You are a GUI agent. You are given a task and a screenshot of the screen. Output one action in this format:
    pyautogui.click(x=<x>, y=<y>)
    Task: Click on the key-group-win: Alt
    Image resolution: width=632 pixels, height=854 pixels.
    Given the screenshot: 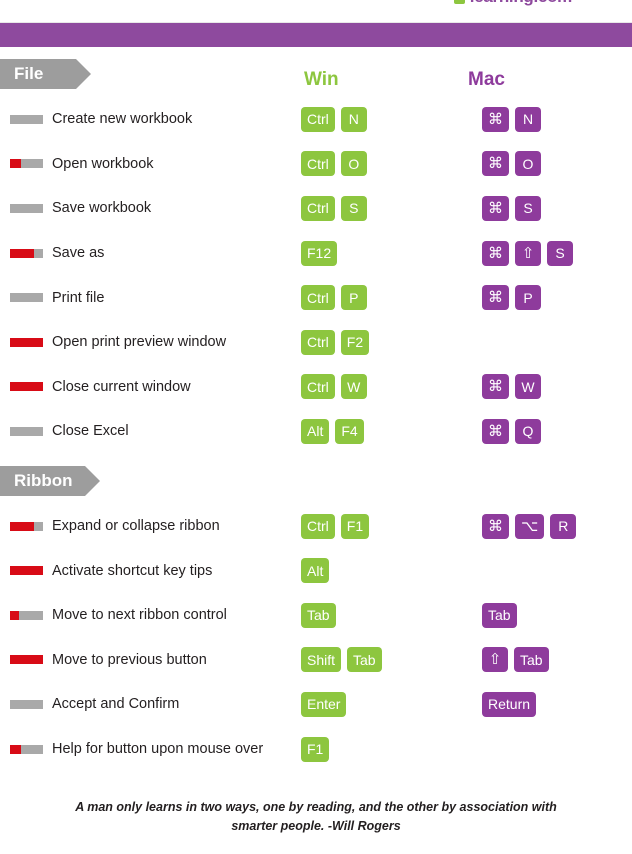 What is the action you would take?
    pyautogui.click(x=315, y=571)
    